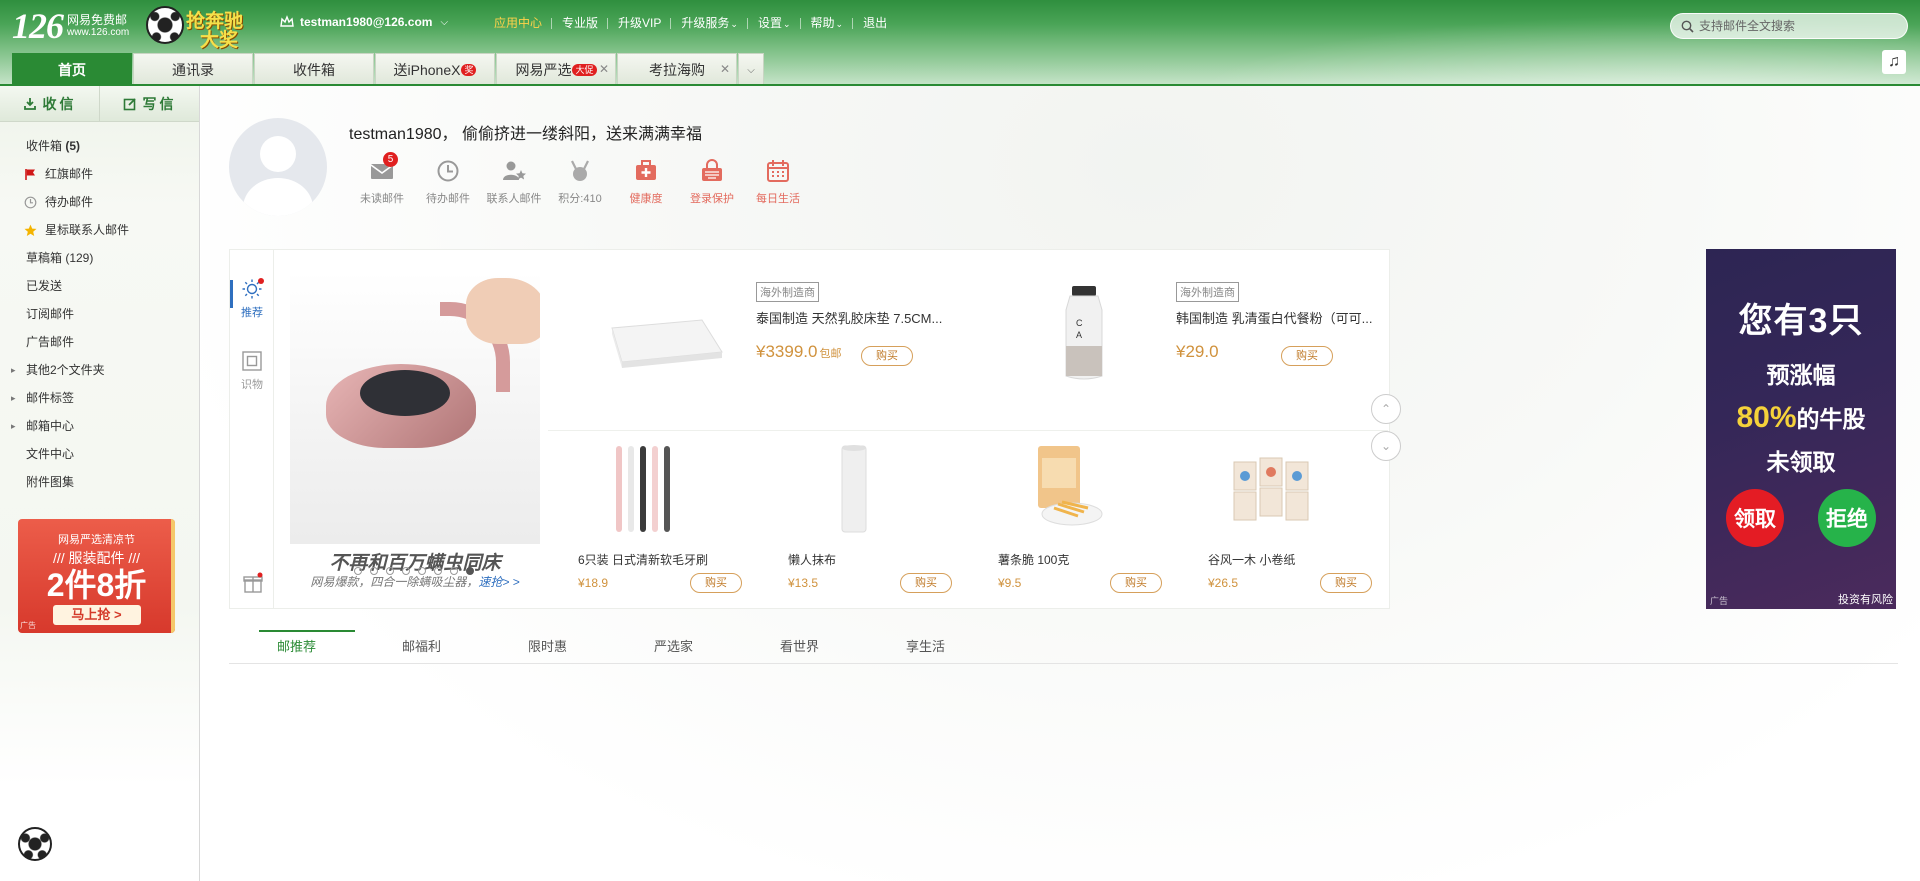 The height and width of the screenshot is (881, 1920). What do you see at coordinates (758, 335) in the screenshot?
I see `product-card: 海外制造商 泰国制造 天然乳胶床垫 7.5CM... ¥3399.0 包邮 购买` at bounding box center [758, 335].